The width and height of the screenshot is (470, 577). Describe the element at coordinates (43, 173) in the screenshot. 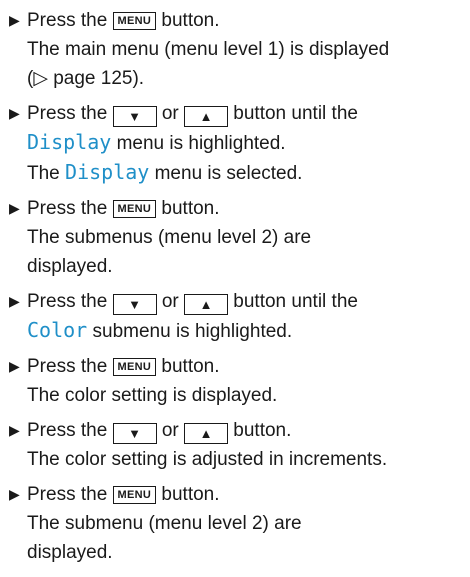

I see `result-text: The` at that location.